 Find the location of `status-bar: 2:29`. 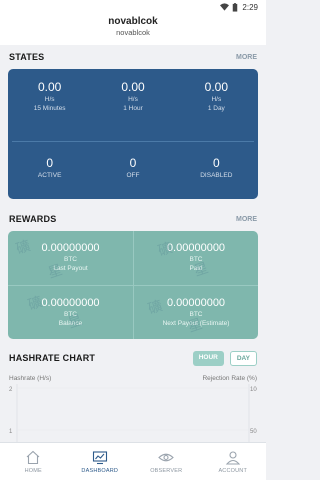

status-bar: 2:29 is located at coordinates (133, 7).